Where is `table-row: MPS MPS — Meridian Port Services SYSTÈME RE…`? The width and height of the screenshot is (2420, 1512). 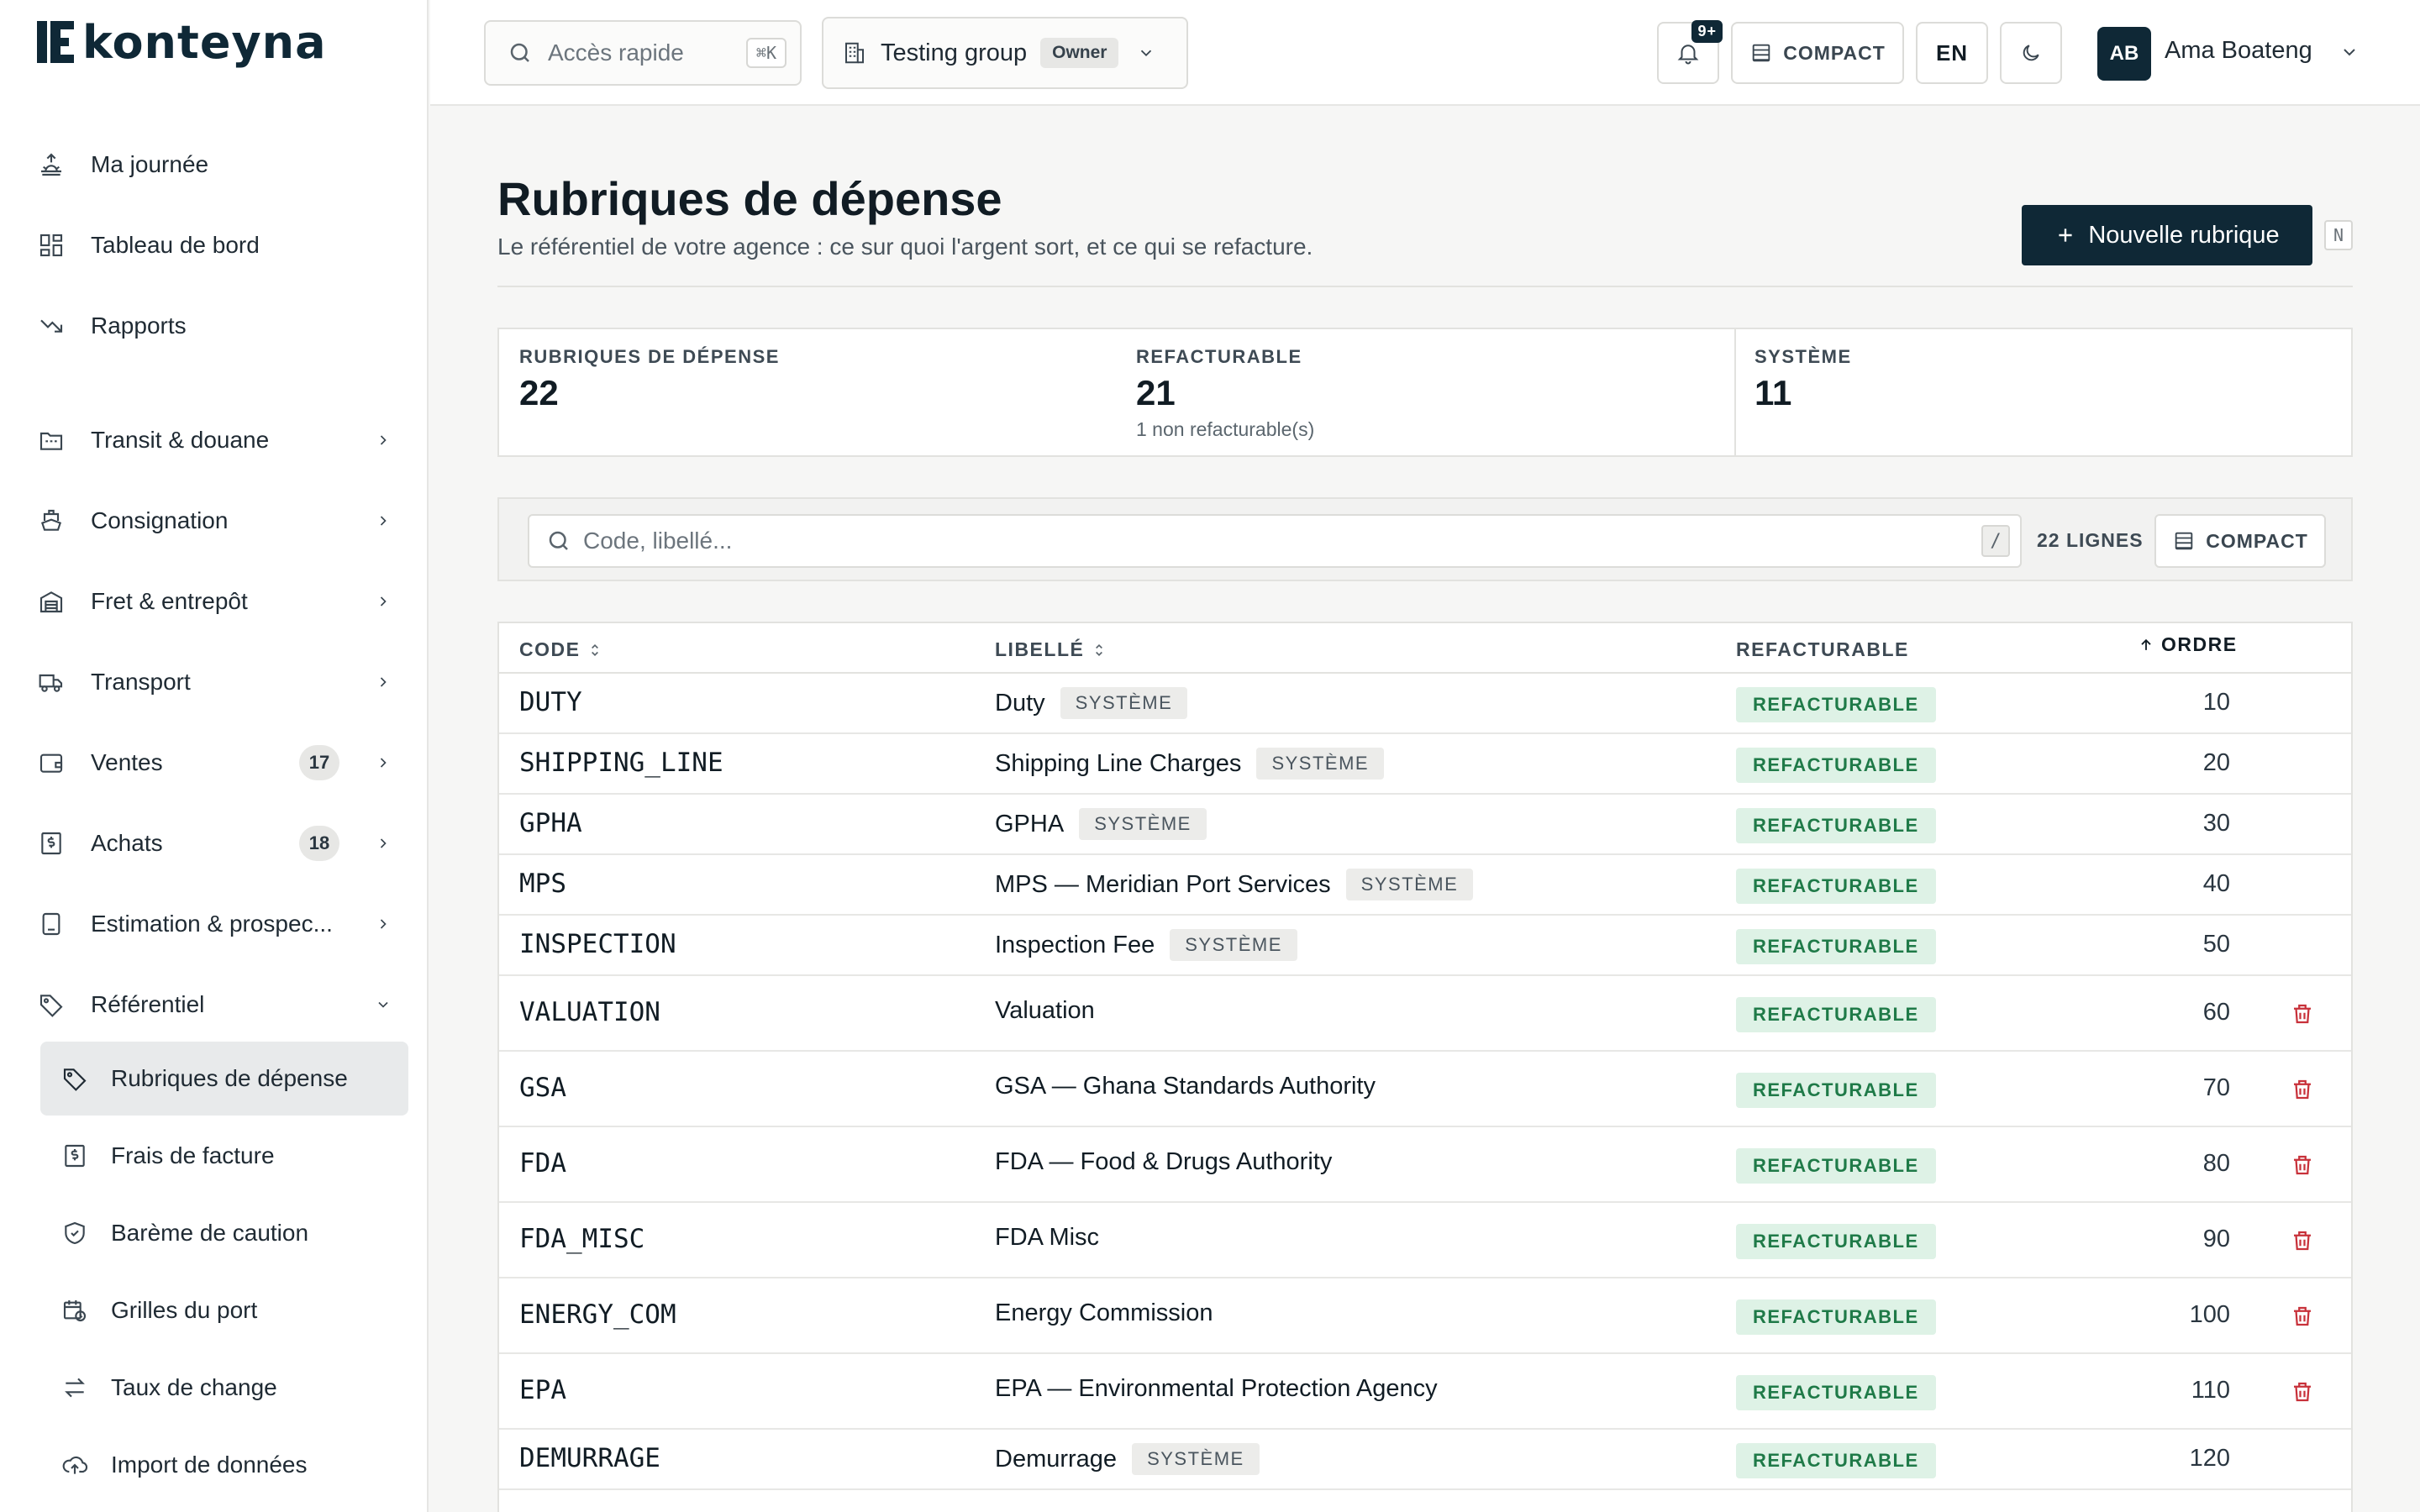 table-row: MPS MPS — Meridian Port Services SYSTÈME RE… is located at coordinates (1425, 885).